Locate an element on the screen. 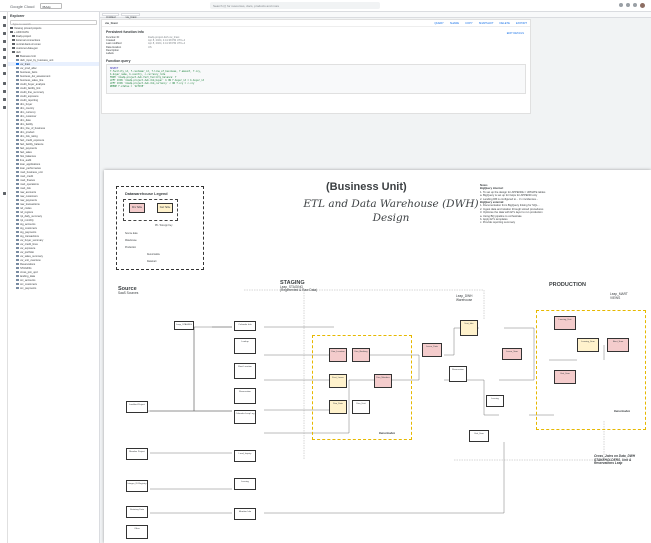  explorer-tree-label: fact_sales is located at coordinates (26, 152).